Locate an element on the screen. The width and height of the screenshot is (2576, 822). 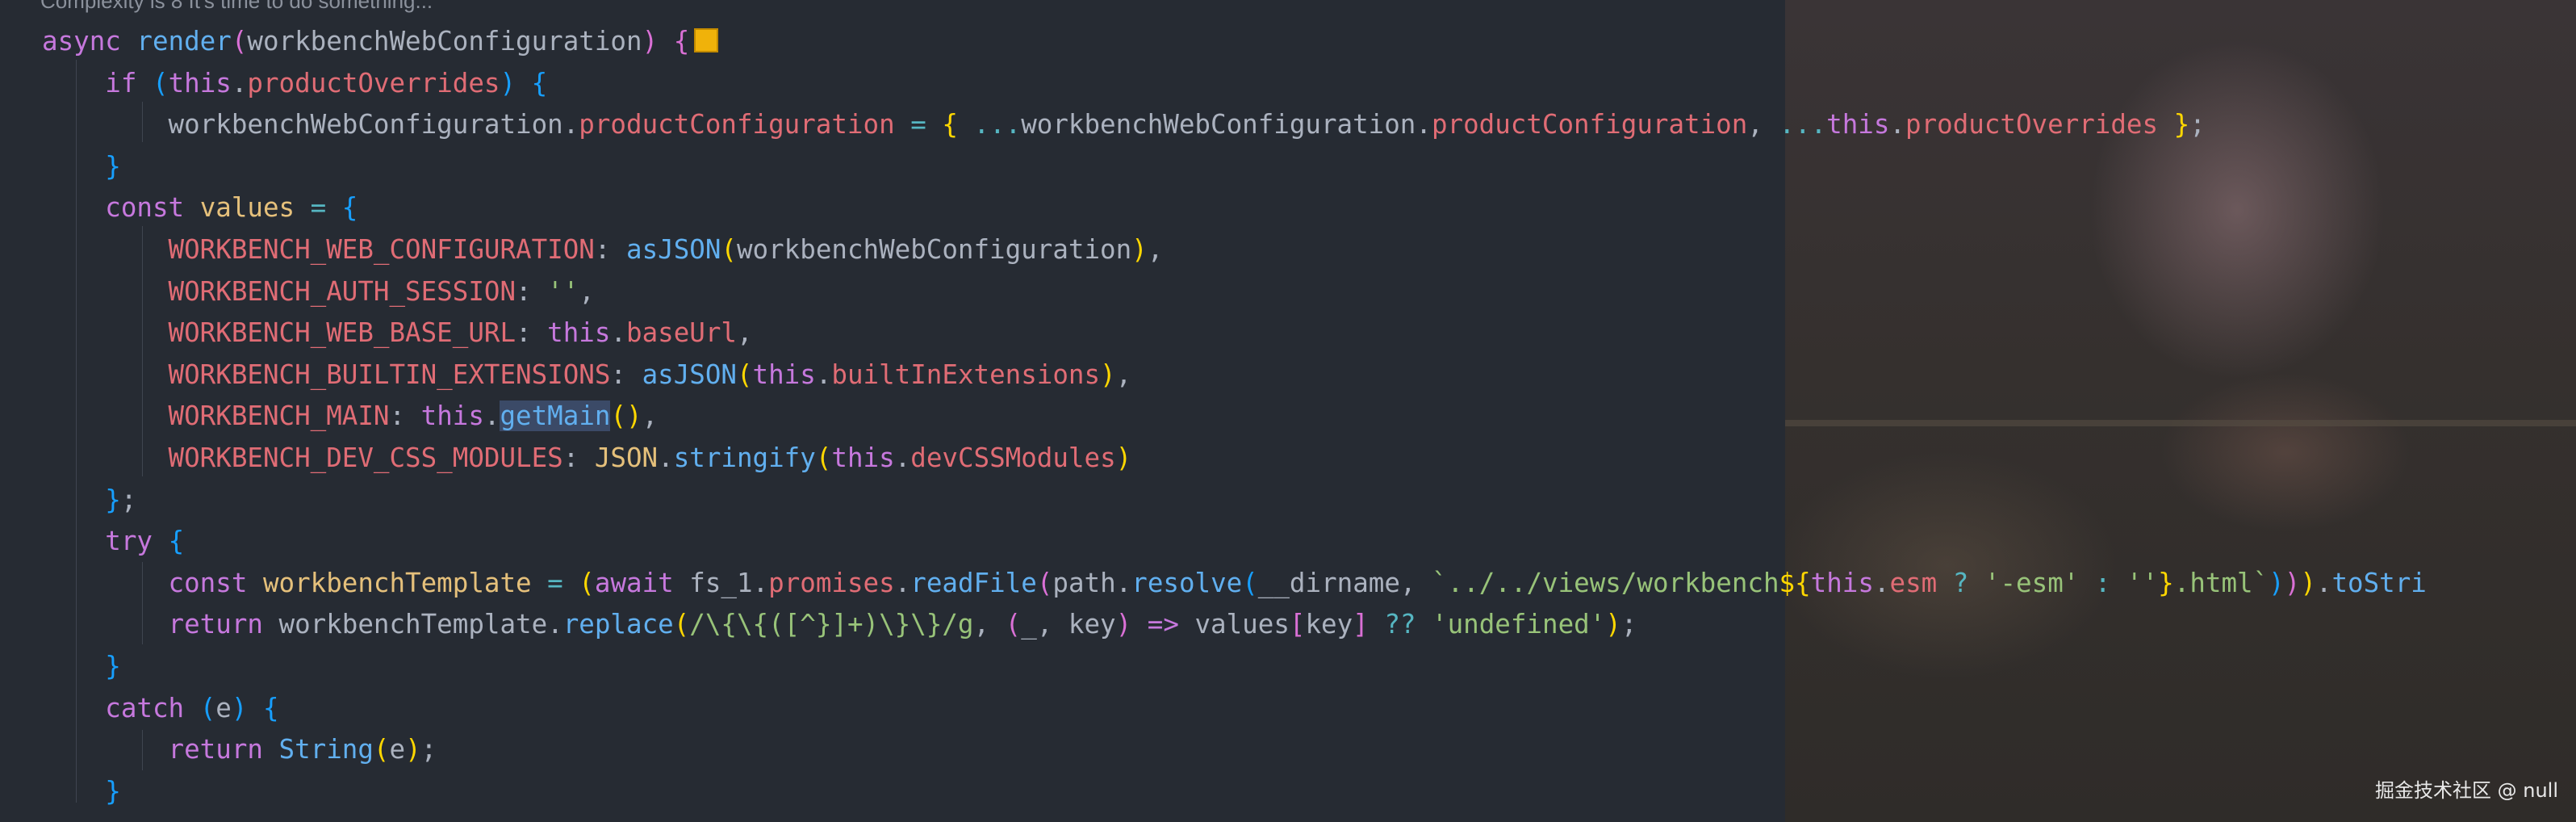
token: ${ is located at coordinates (1795, 582).